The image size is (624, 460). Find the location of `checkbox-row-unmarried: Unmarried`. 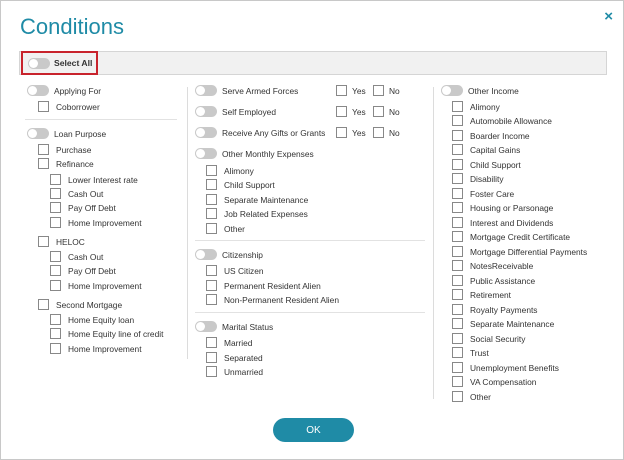

checkbox-row-unmarried: Unmarried is located at coordinates (234, 371).